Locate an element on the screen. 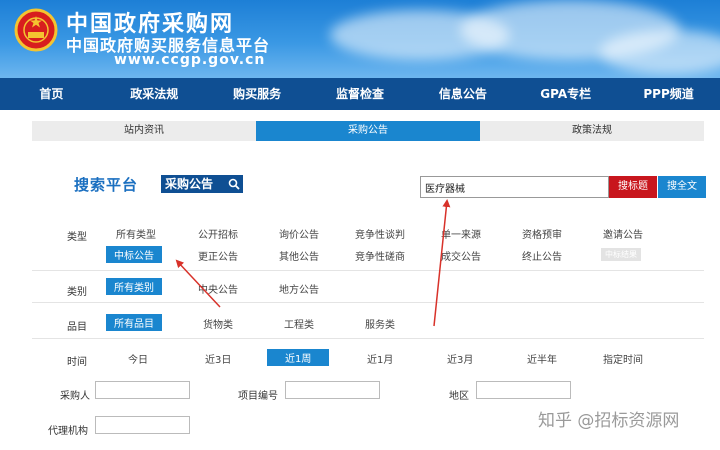  search-fulltext-button: 搜全文 is located at coordinates (682, 187).